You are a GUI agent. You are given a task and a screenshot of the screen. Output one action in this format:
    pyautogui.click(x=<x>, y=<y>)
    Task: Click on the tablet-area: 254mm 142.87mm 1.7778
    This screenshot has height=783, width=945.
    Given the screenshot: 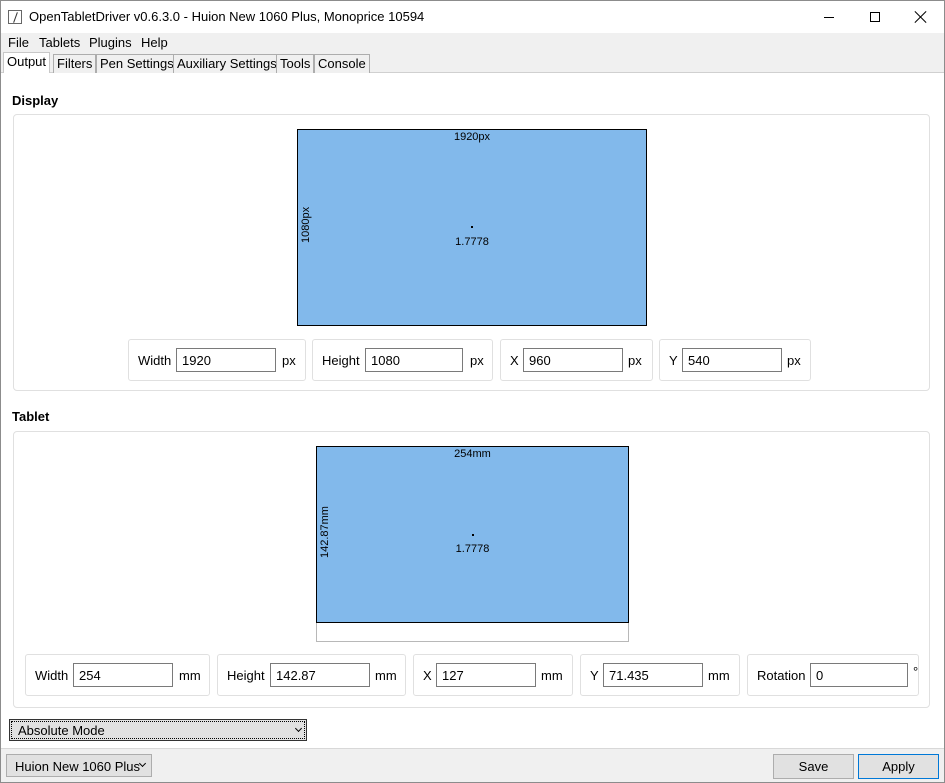 What is the action you would take?
    pyautogui.click(x=472, y=534)
    